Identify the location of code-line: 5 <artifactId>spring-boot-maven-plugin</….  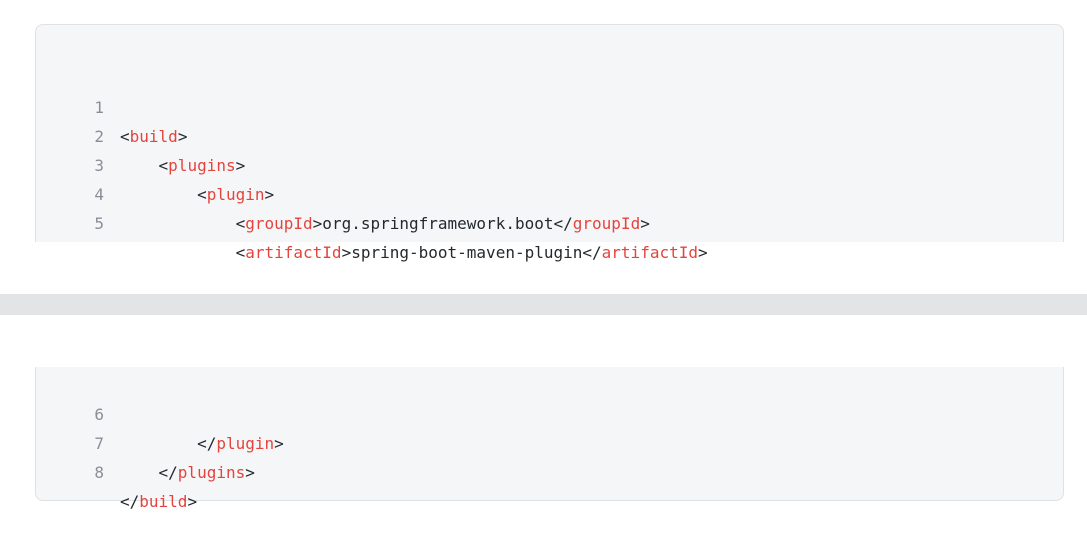
(371, 221).